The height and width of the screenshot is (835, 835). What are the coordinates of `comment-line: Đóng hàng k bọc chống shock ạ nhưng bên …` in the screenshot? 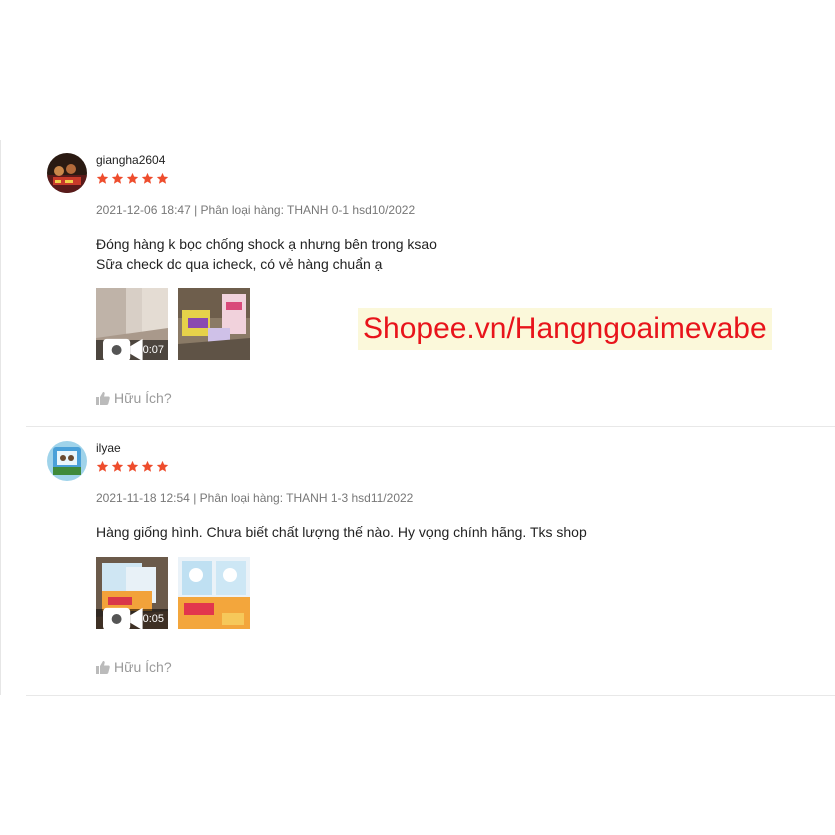 It's located at (266, 244).